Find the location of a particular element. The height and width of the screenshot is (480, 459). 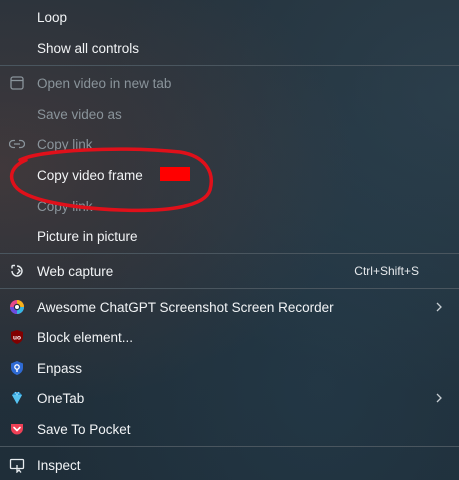

link-icon is located at coordinates (17, 144).